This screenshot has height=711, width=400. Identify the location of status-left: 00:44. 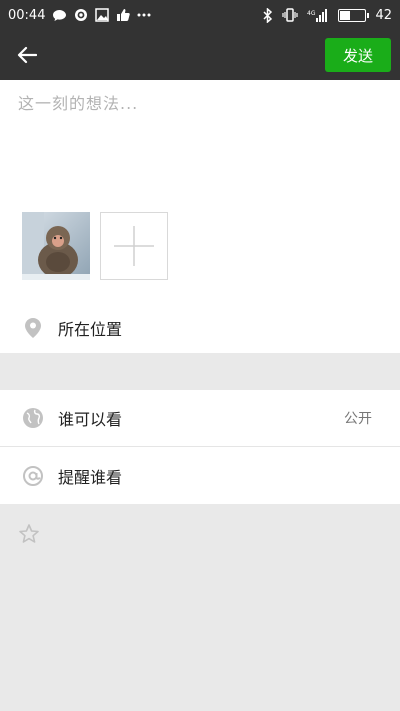
(79, 15).